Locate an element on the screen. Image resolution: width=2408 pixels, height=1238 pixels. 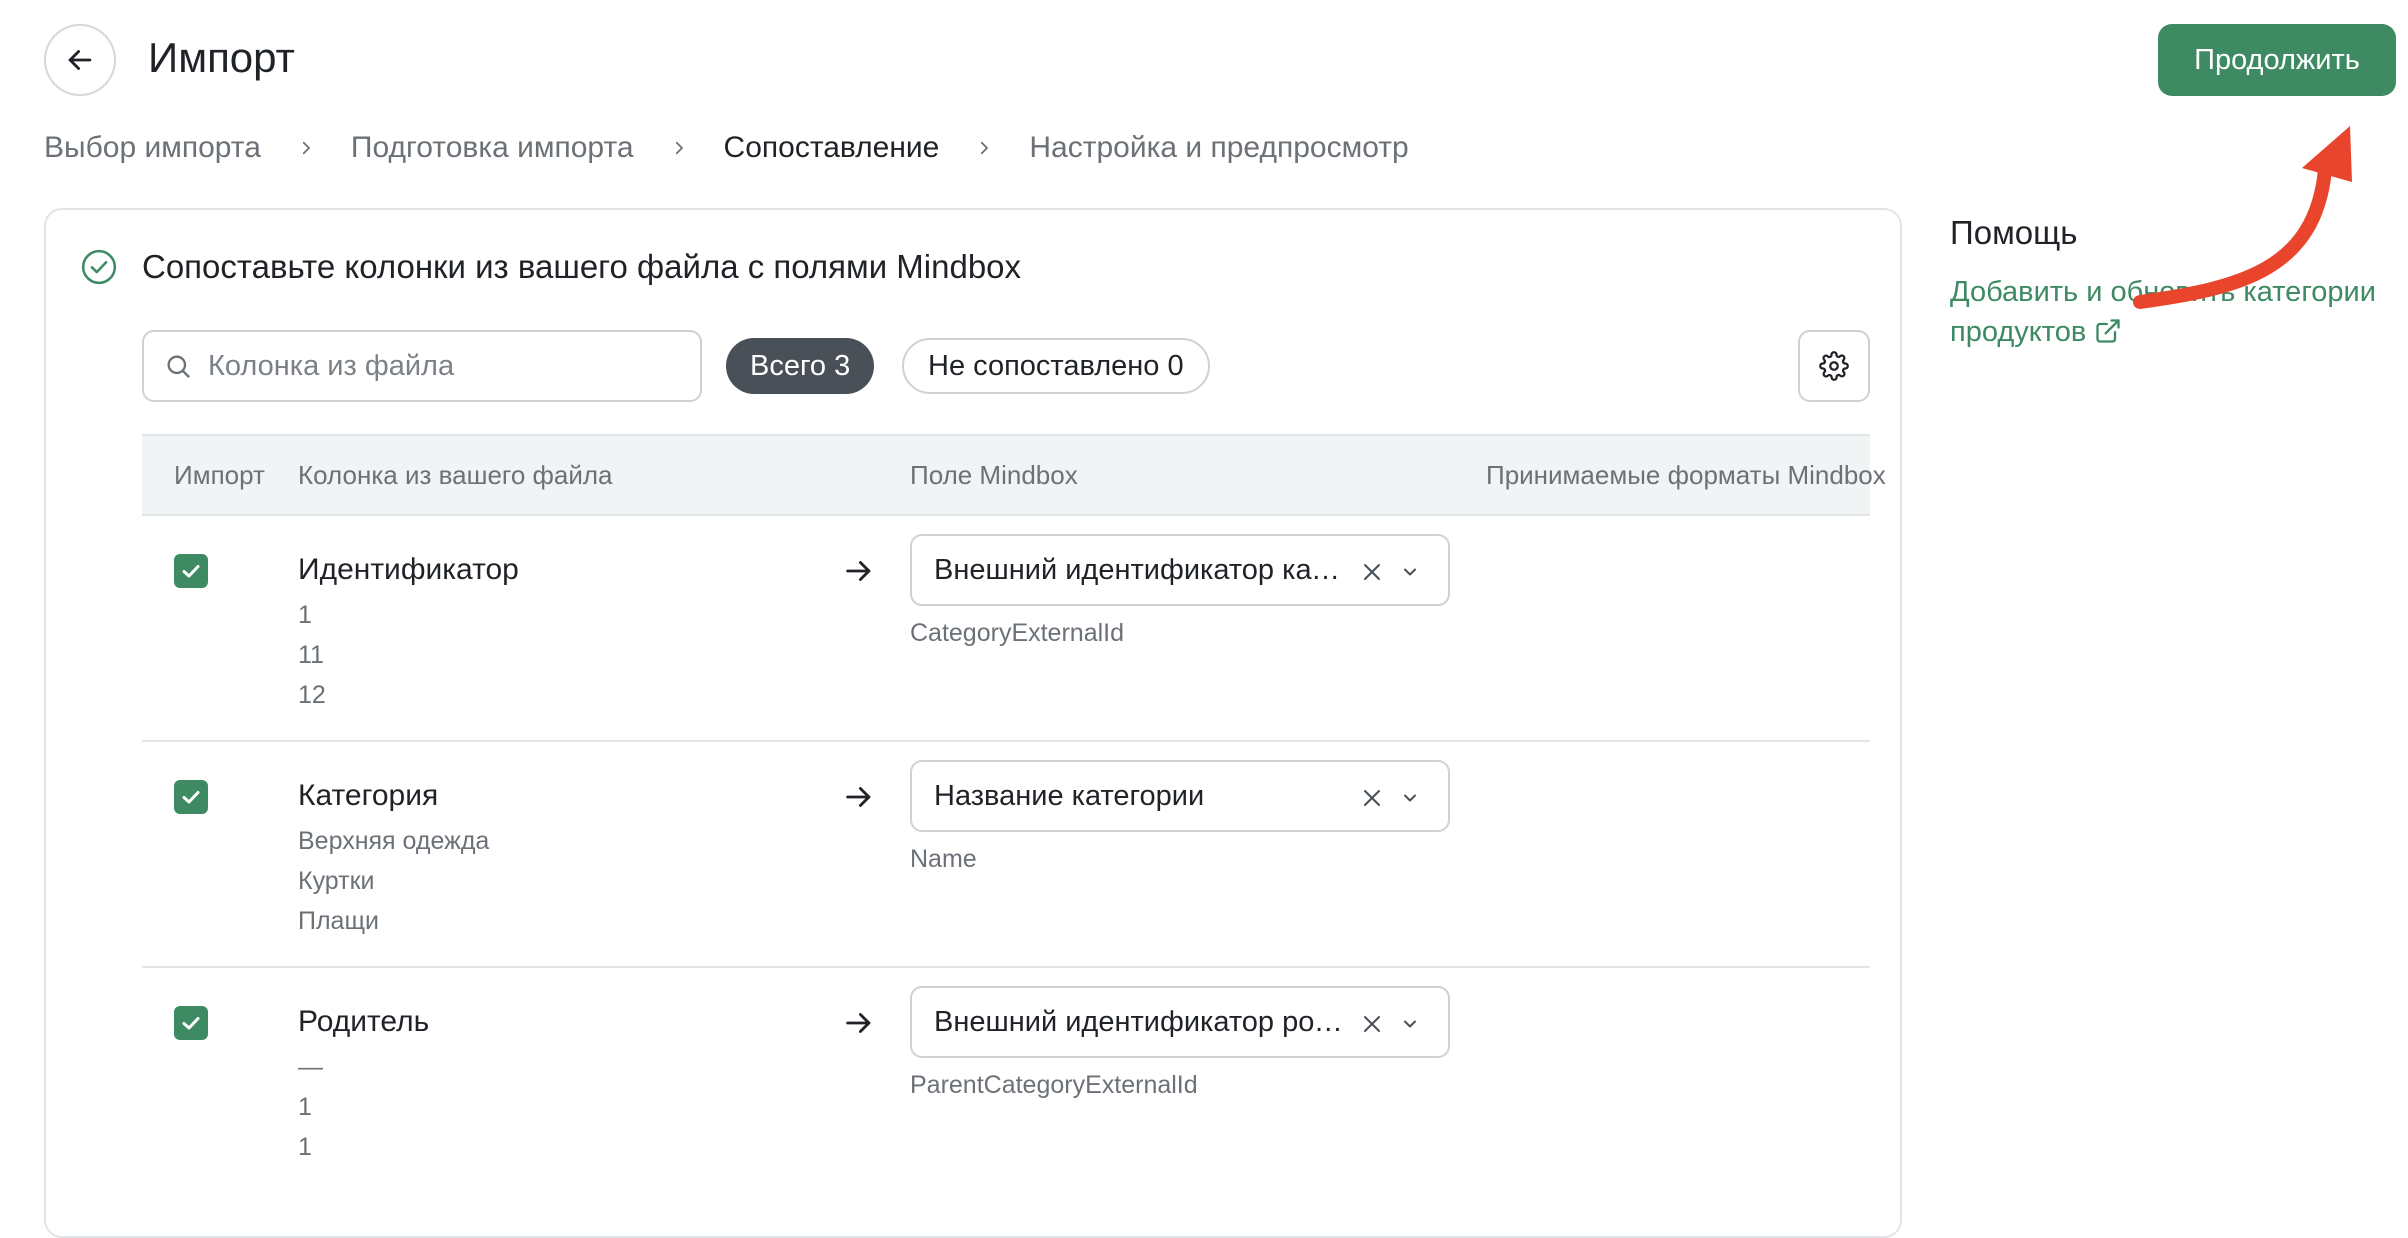
search-icon is located at coordinates (178, 366).